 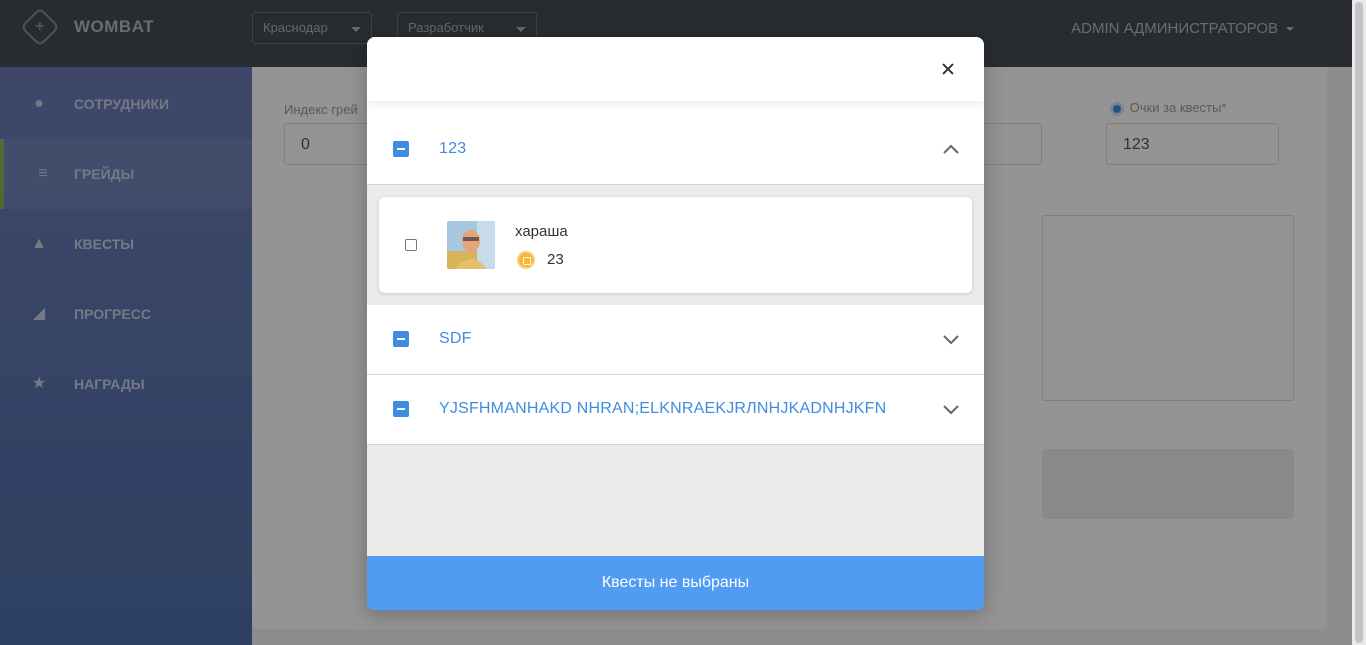 I want to click on group-title: SDF, so click(x=455, y=338).